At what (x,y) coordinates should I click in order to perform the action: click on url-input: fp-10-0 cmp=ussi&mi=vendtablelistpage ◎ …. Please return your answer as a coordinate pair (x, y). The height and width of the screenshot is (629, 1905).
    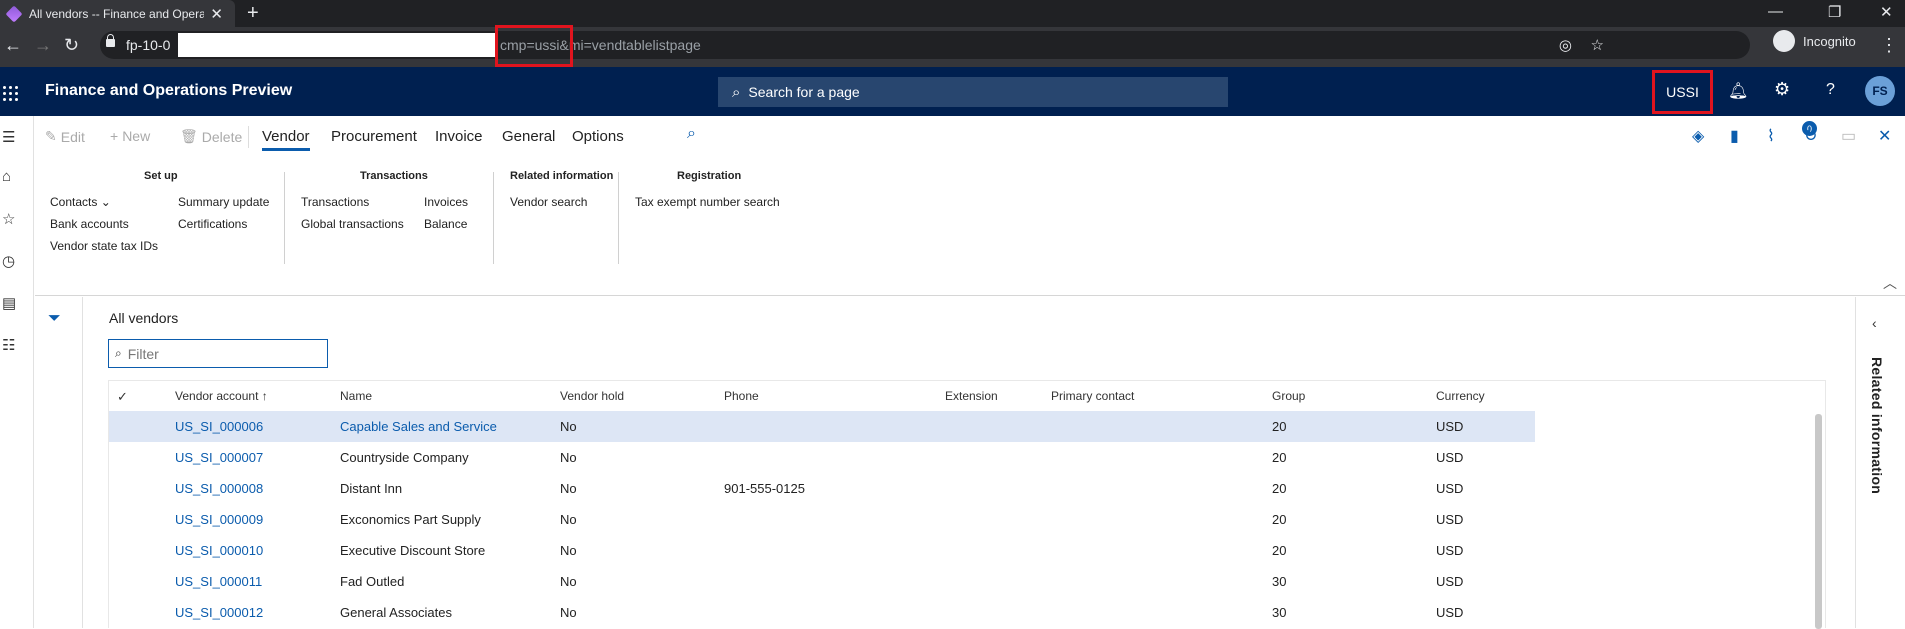
    Looking at the image, I should click on (925, 45).